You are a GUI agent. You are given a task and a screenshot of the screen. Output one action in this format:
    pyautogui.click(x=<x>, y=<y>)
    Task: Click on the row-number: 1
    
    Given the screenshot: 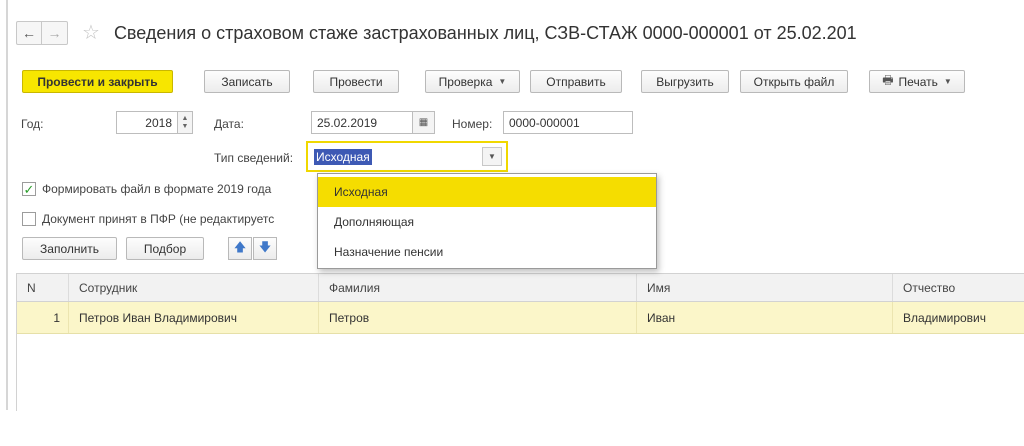 What is the action you would take?
    pyautogui.click(x=43, y=317)
    